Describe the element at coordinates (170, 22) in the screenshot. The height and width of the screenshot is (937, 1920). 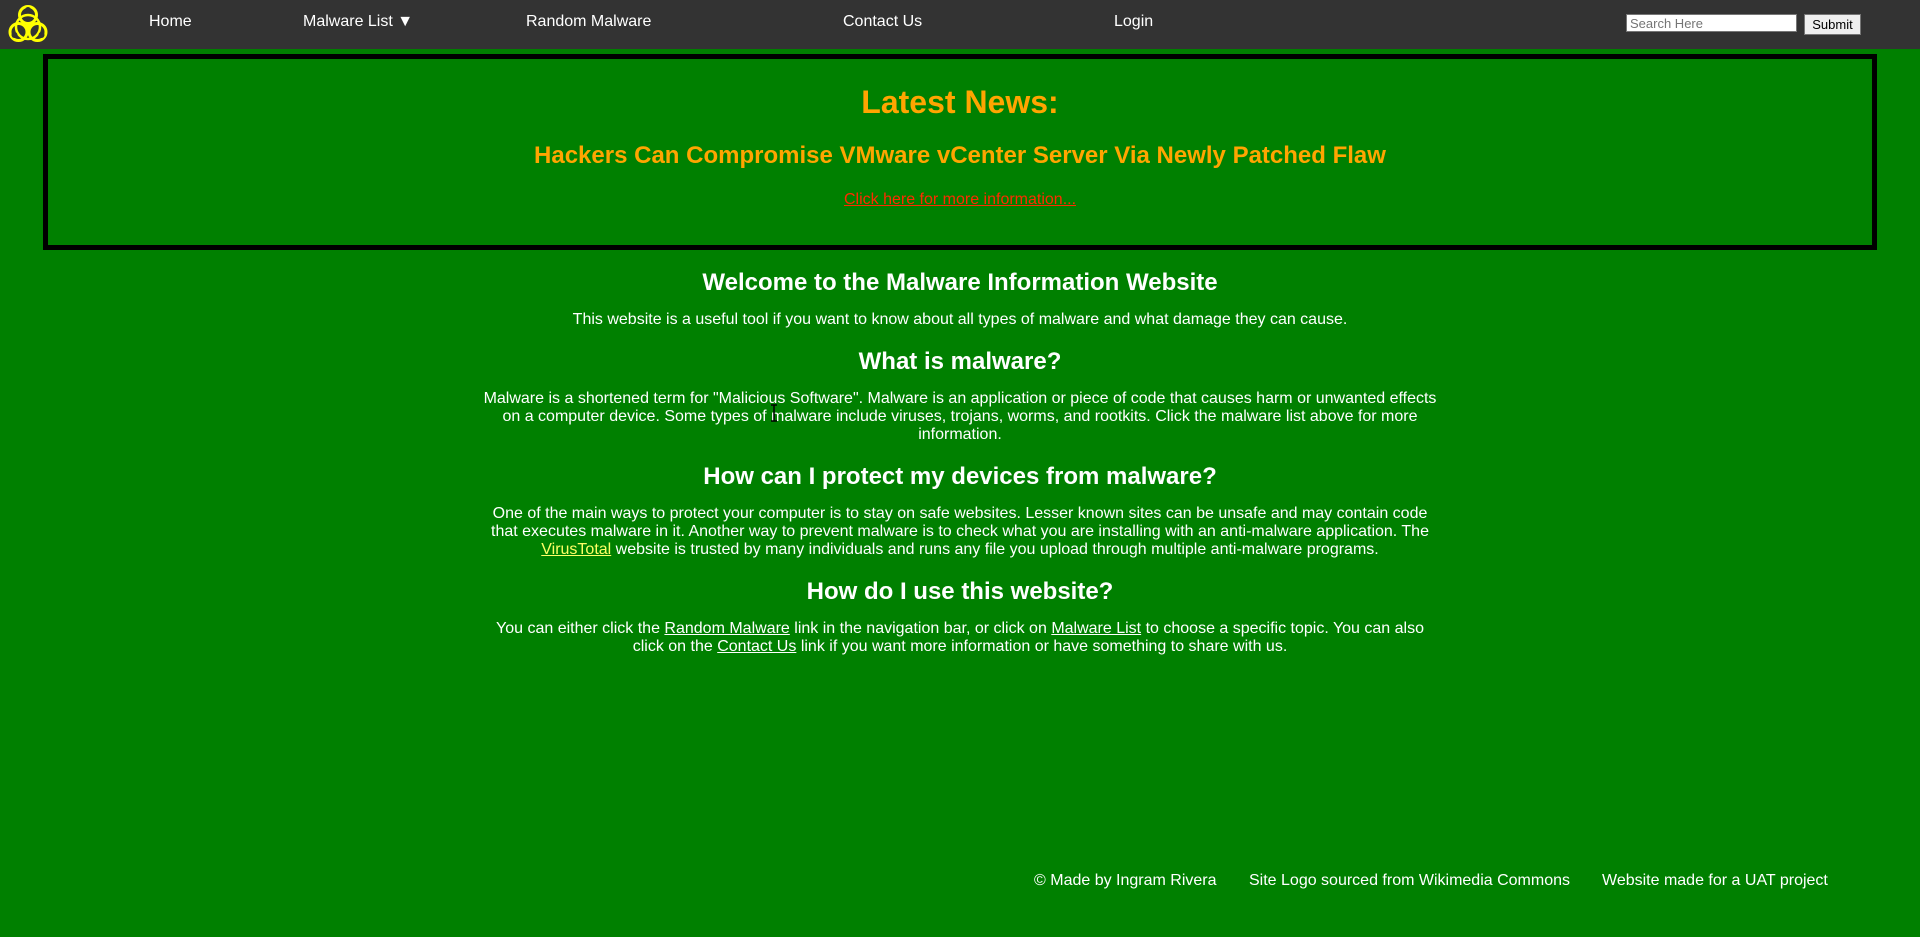
I see `nav-home: Home` at that location.